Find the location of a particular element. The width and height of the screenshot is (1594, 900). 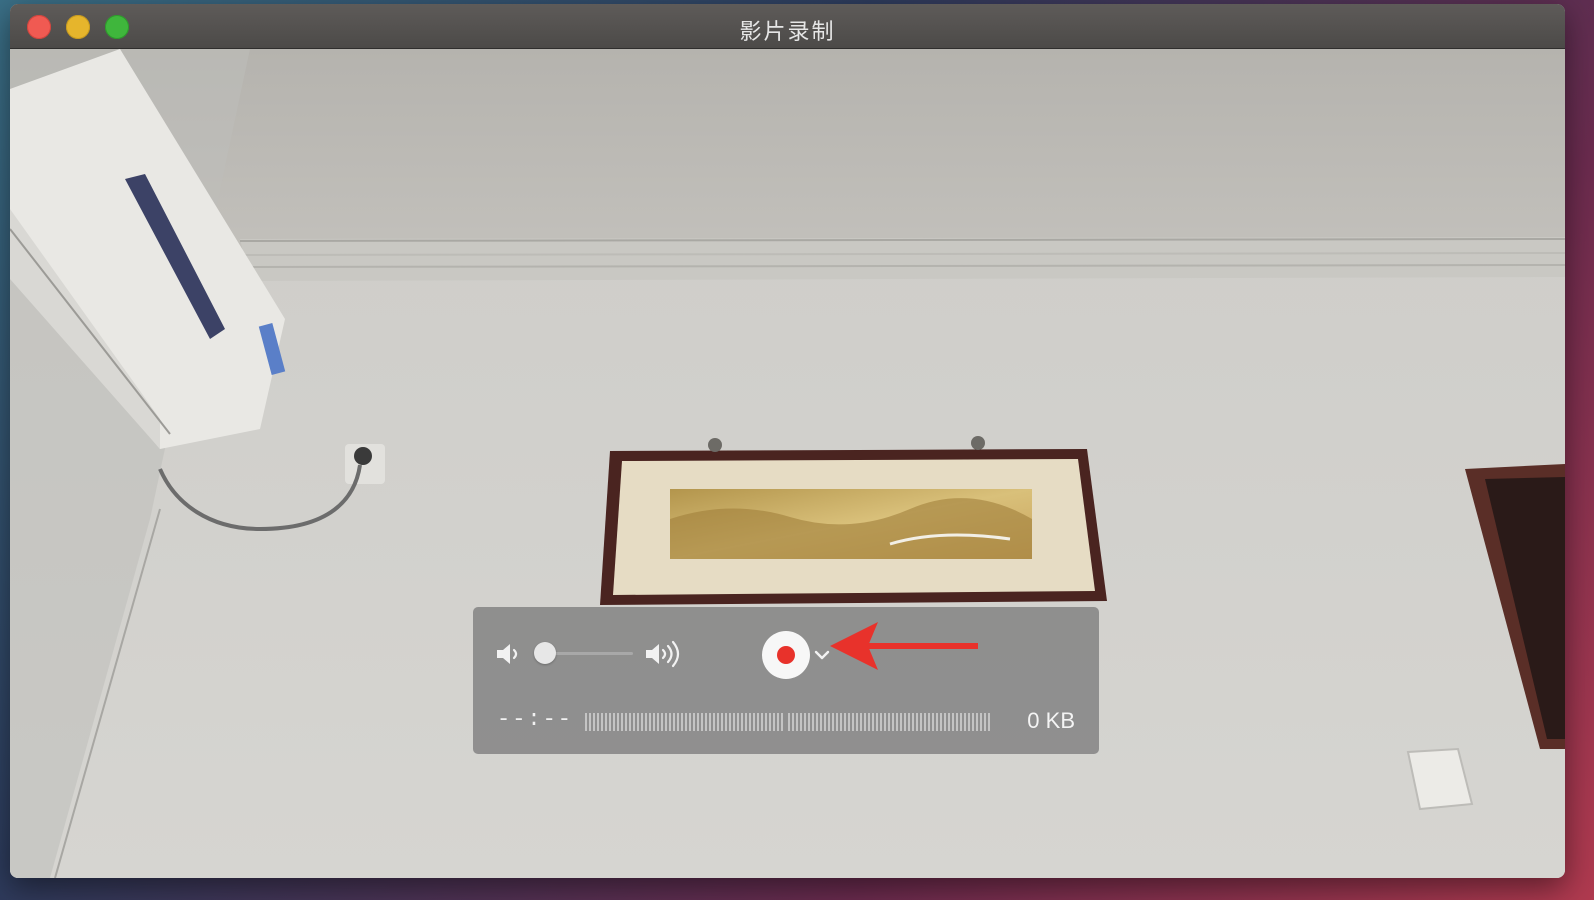

record-button is located at coordinates (786, 655).